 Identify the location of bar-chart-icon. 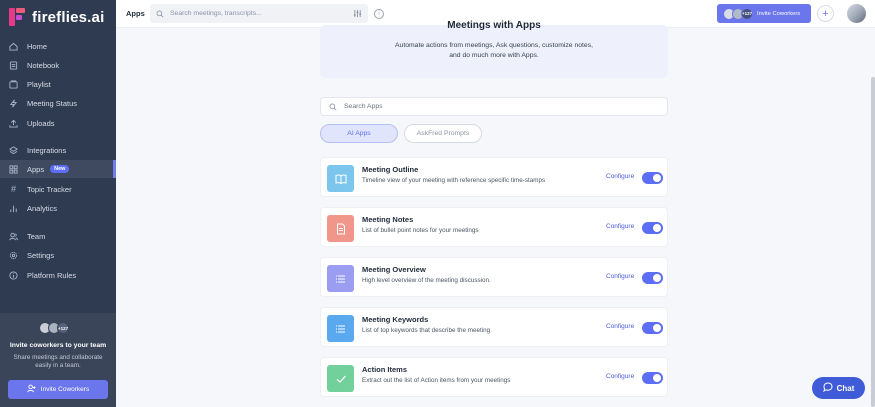
(13, 208).